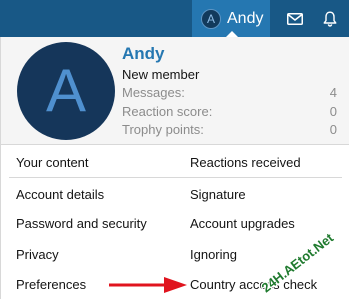 The width and height of the screenshot is (349, 299). What do you see at coordinates (218, 194) in the screenshot?
I see `signature-link: Signature` at bounding box center [218, 194].